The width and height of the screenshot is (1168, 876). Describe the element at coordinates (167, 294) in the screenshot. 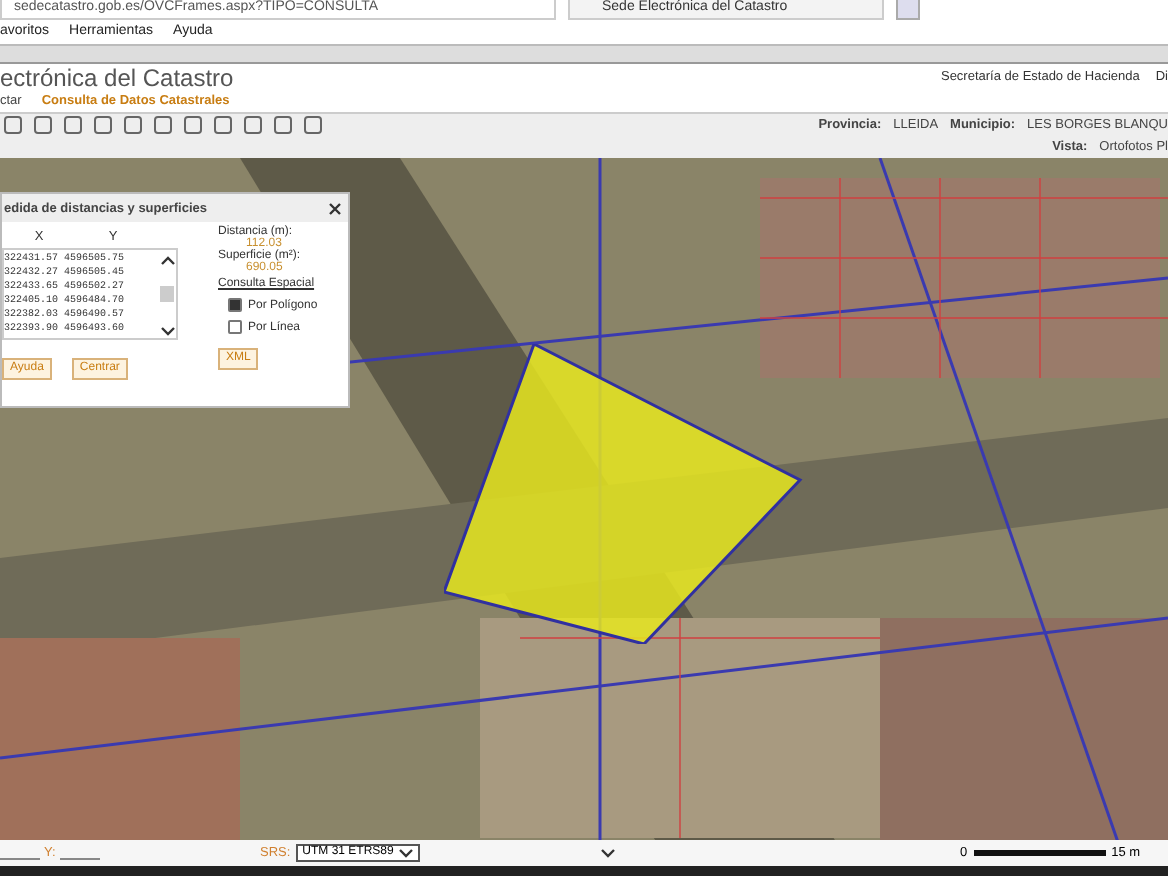

I see `scroll-thumb` at that location.